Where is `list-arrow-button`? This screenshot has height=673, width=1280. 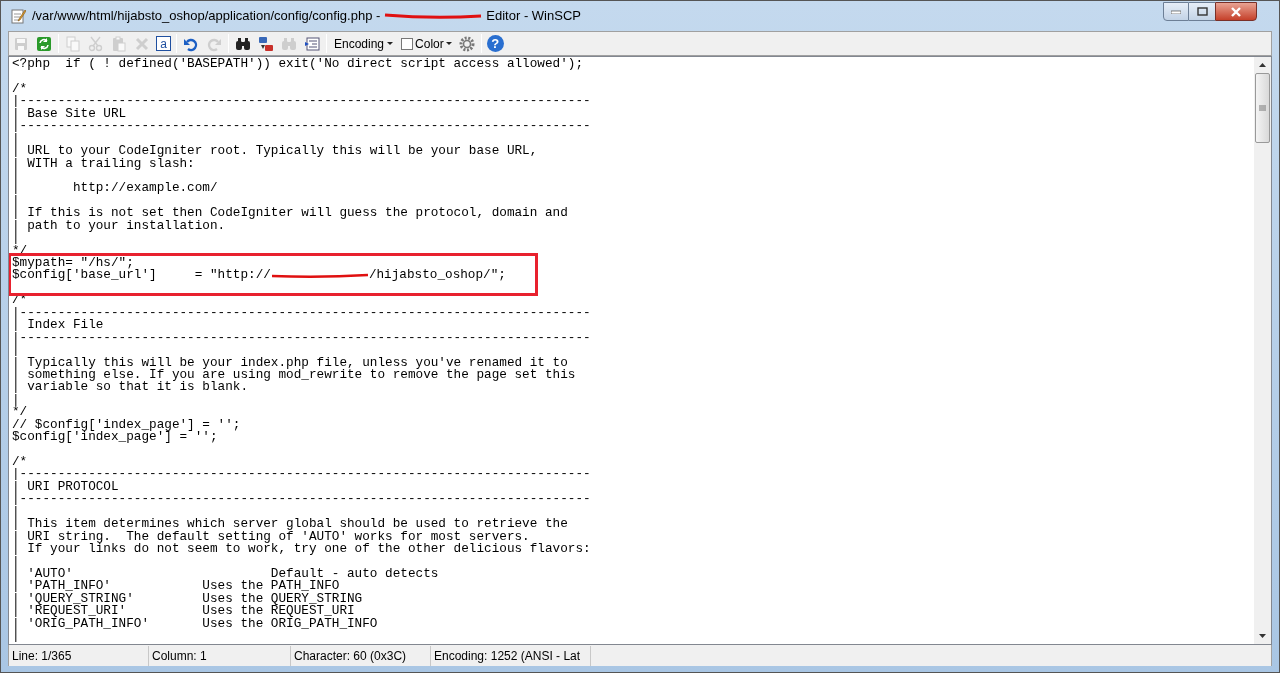 list-arrow-button is located at coordinates (312, 43).